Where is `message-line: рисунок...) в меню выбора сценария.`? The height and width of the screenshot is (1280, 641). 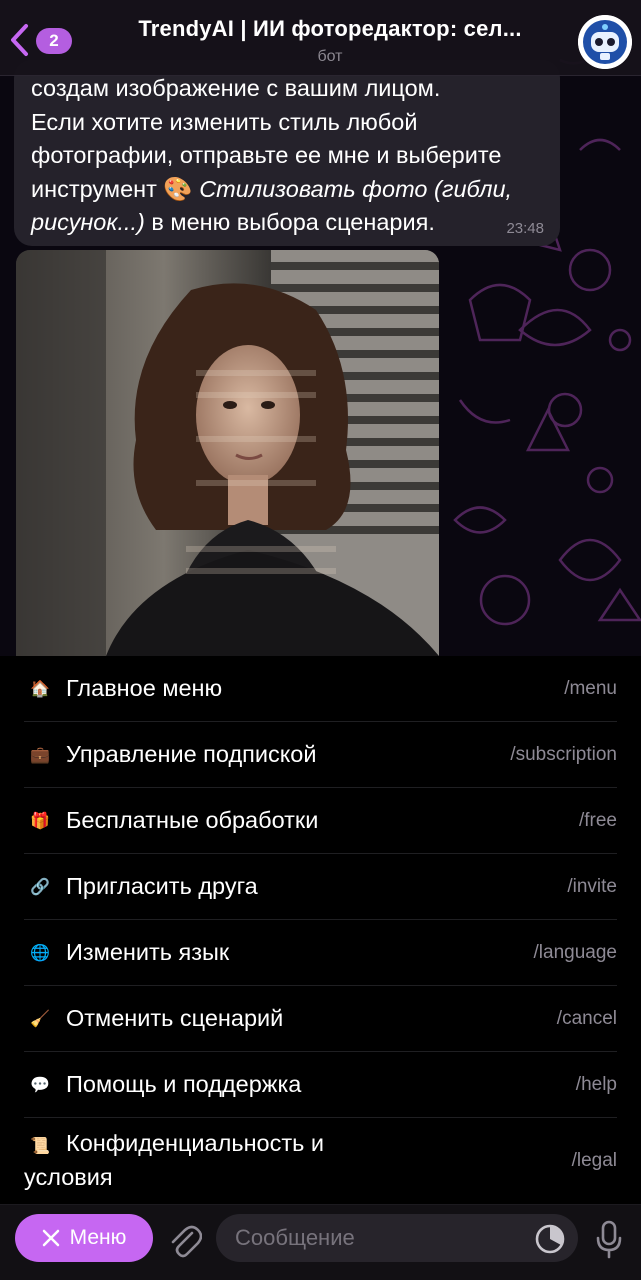
message-line: рисунок...) в меню выбора сценария. is located at coordinates (287, 223).